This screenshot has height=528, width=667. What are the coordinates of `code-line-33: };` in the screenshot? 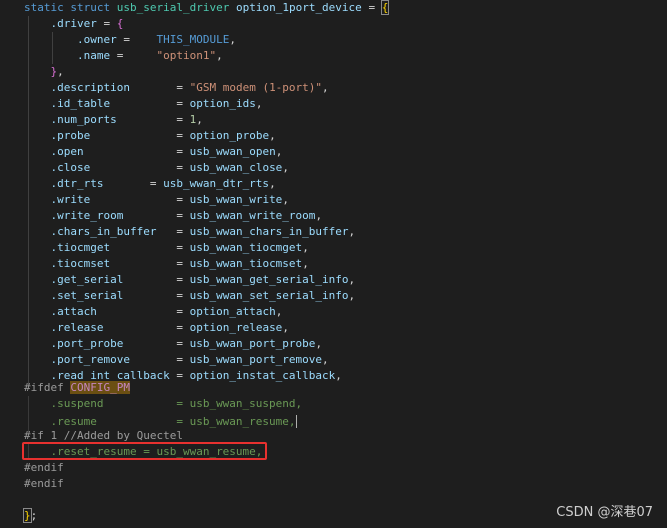 It's located at (30, 516).